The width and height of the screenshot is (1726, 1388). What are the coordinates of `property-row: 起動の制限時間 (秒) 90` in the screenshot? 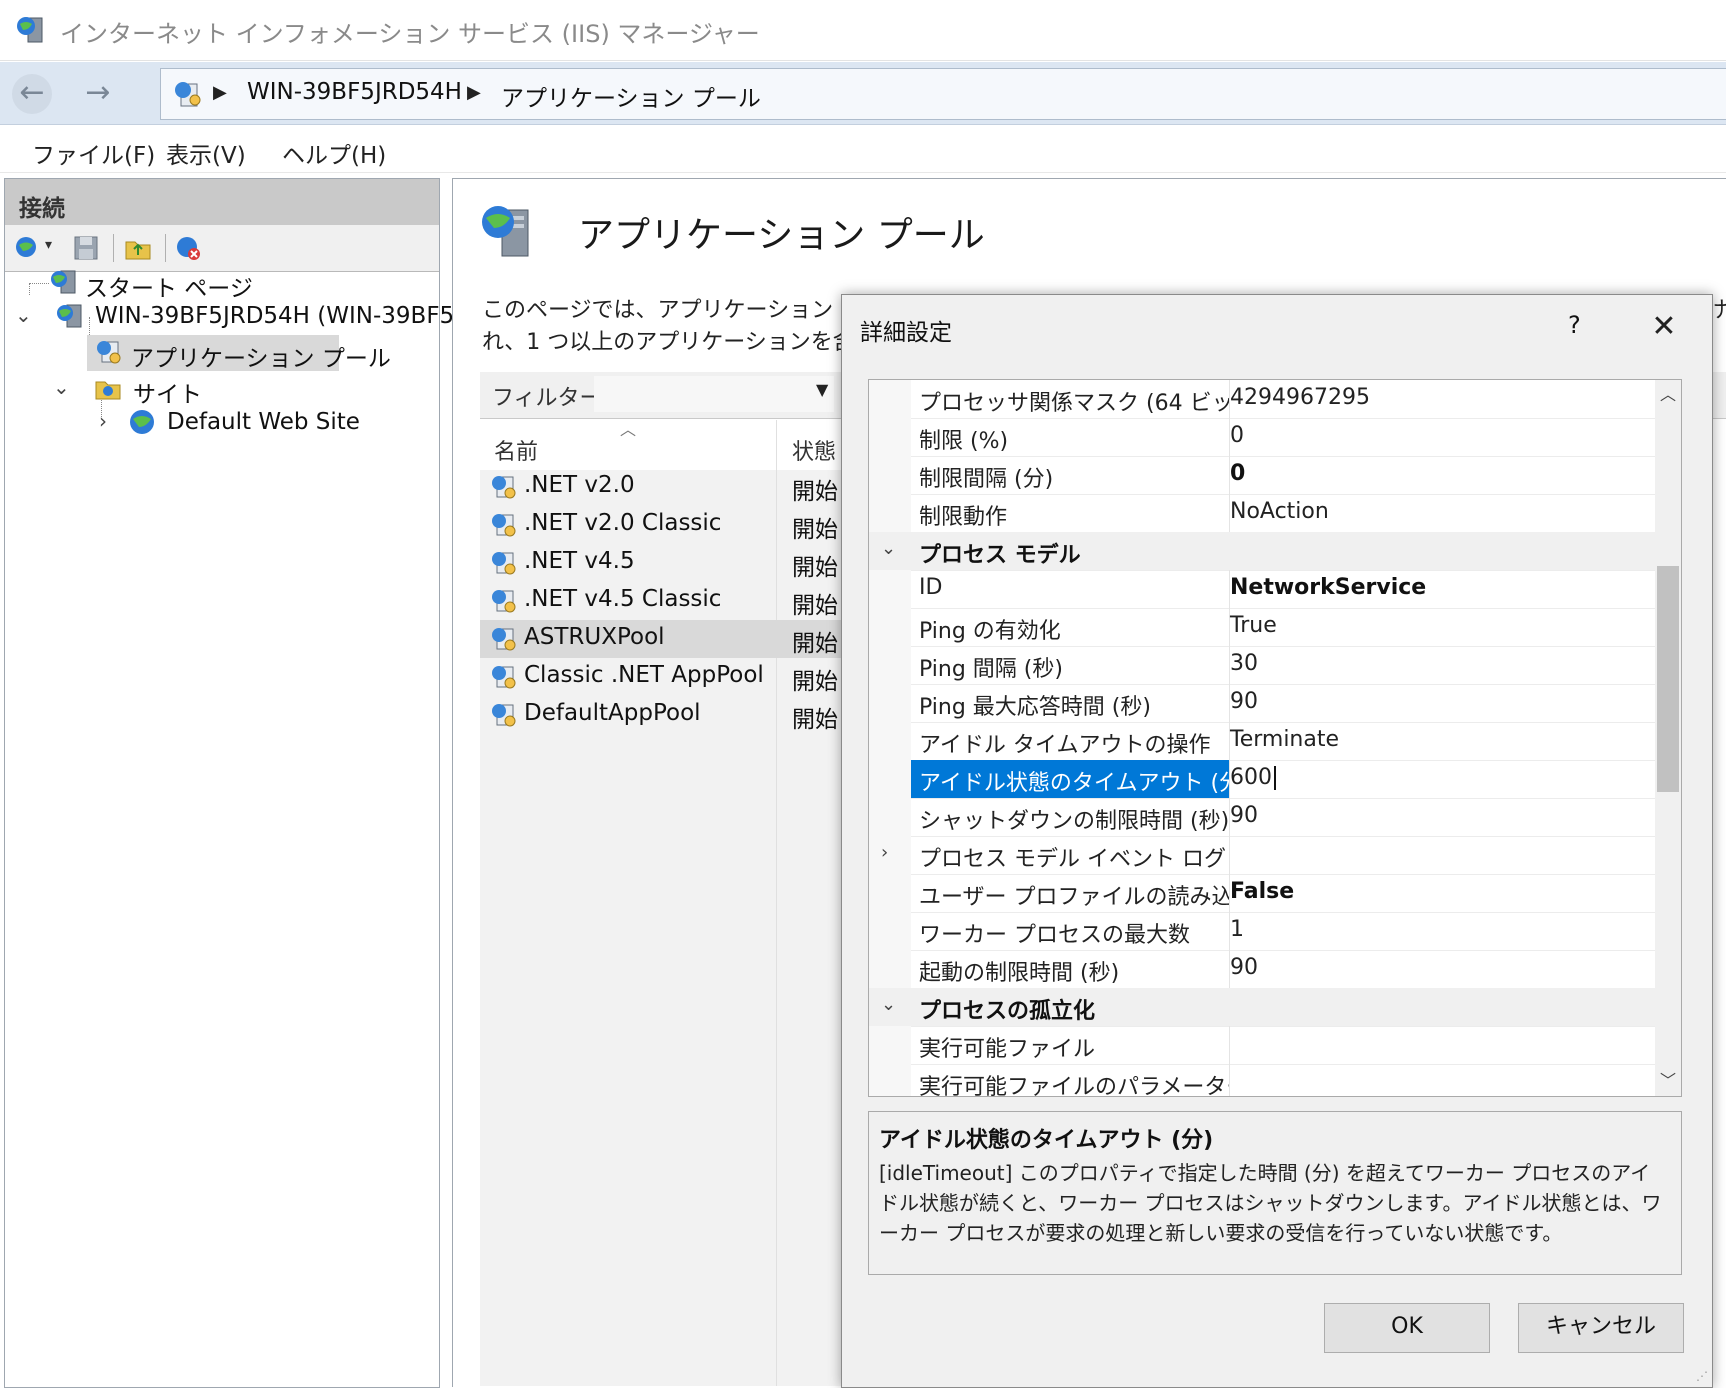 It's located at (1262, 969).